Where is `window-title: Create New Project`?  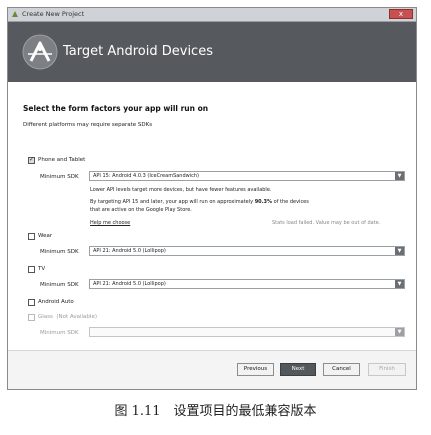
window-title: Create New Project is located at coordinates (53, 14).